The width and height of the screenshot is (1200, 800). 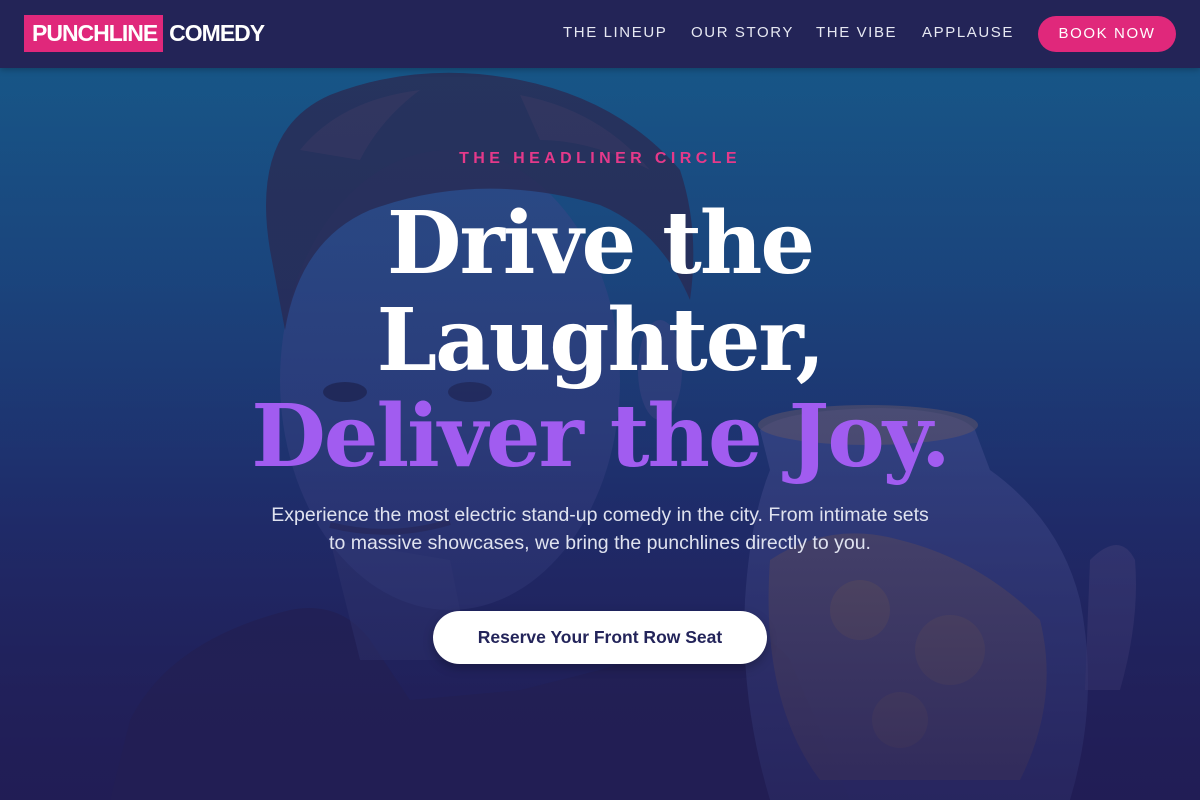 I want to click on book-now-button: BOOK NOW, so click(x=1107, y=34).